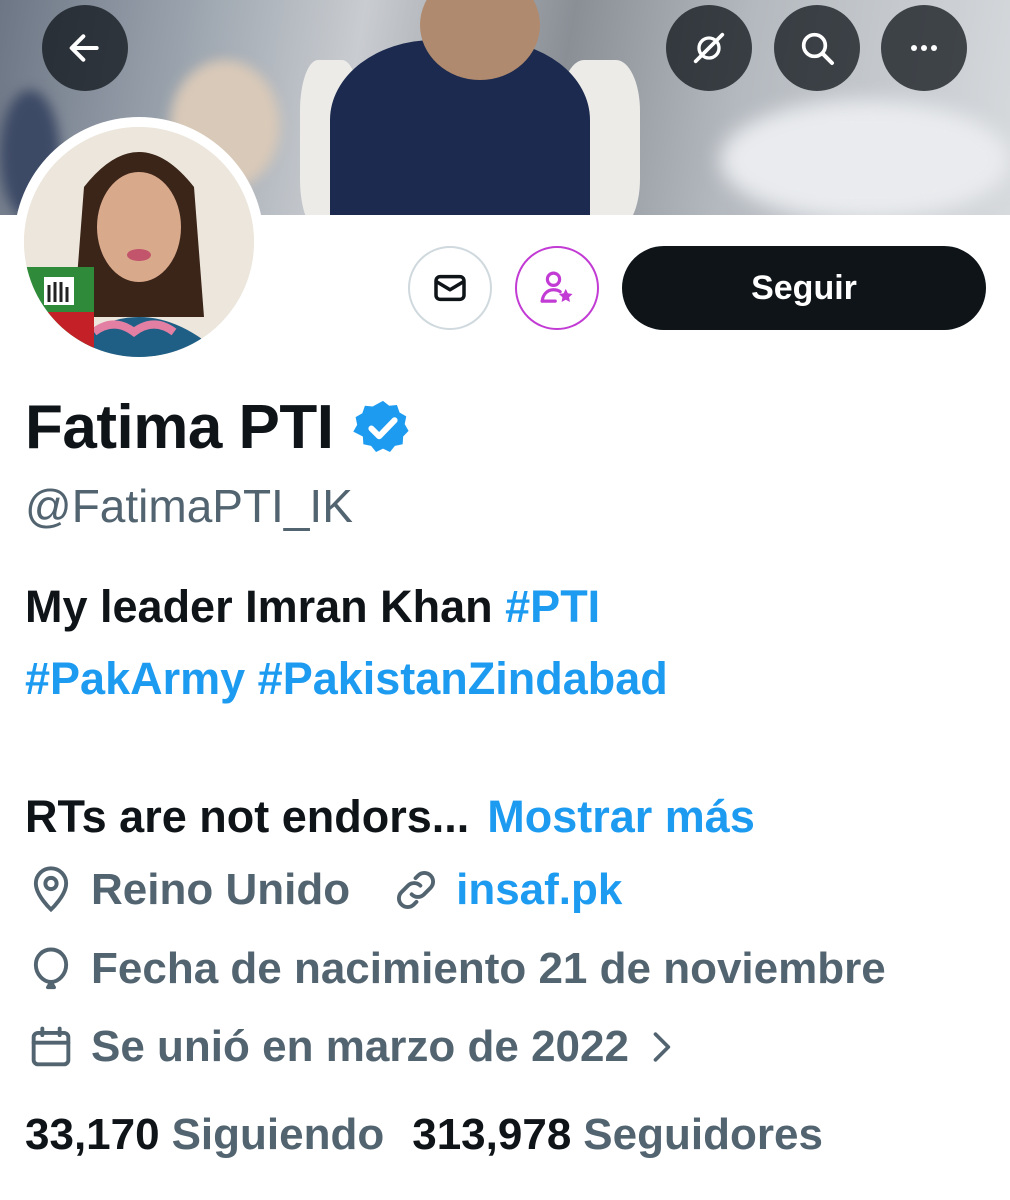  What do you see at coordinates (383, 428) in the screenshot?
I see `verified-badge-icon` at bounding box center [383, 428].